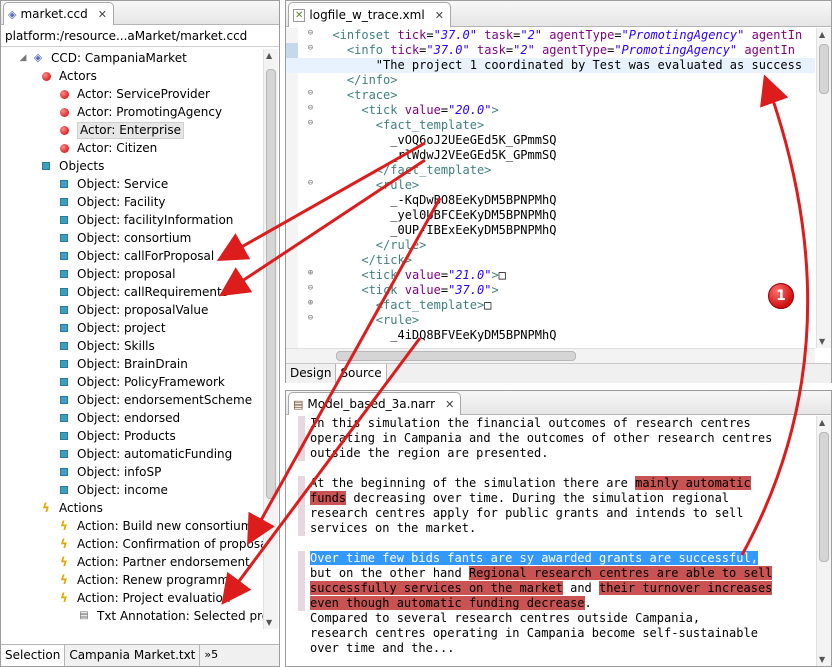  Describe the element at coordinates (33, 655) in the screenshot. I see `tab-selection: Selection` at that location.